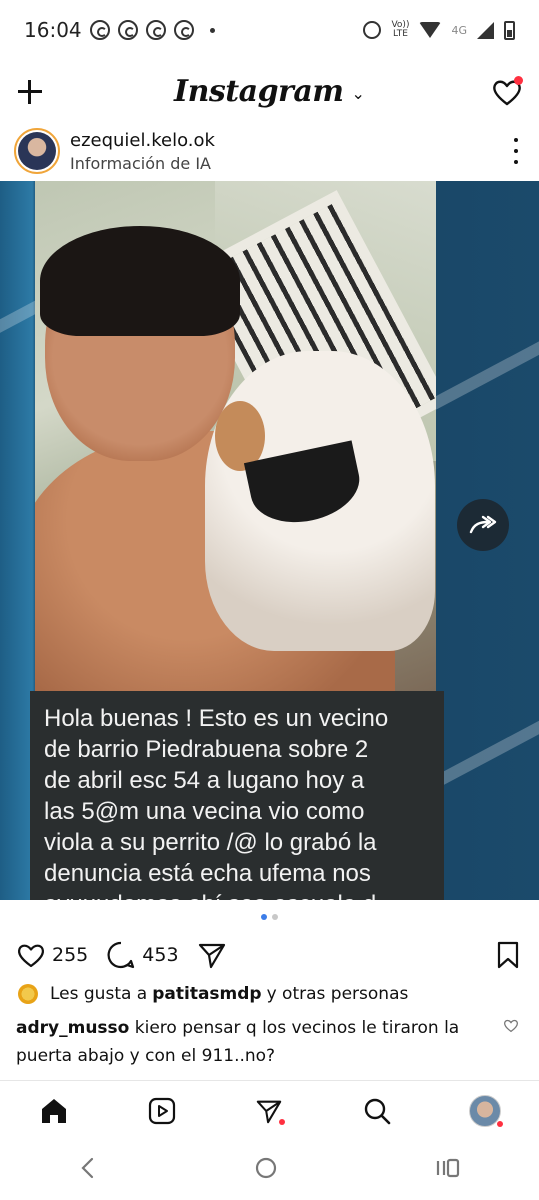 This screenshot has width=539, height=1200. What do you see at coordinates (206, 994) in the screenshot?
I see `liked-by-user: patitasmdp` at bounding box center [206, 994].